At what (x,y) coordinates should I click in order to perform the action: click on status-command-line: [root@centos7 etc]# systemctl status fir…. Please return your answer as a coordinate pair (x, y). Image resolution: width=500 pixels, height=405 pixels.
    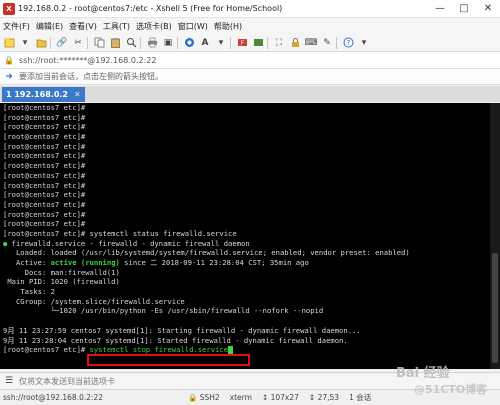
    Looking at the image, I should click on (120, 233).